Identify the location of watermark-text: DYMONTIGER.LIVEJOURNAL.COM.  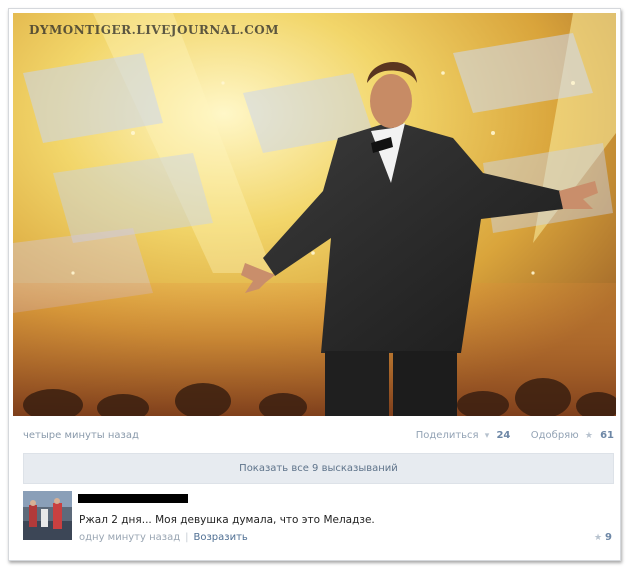
(154, 30).